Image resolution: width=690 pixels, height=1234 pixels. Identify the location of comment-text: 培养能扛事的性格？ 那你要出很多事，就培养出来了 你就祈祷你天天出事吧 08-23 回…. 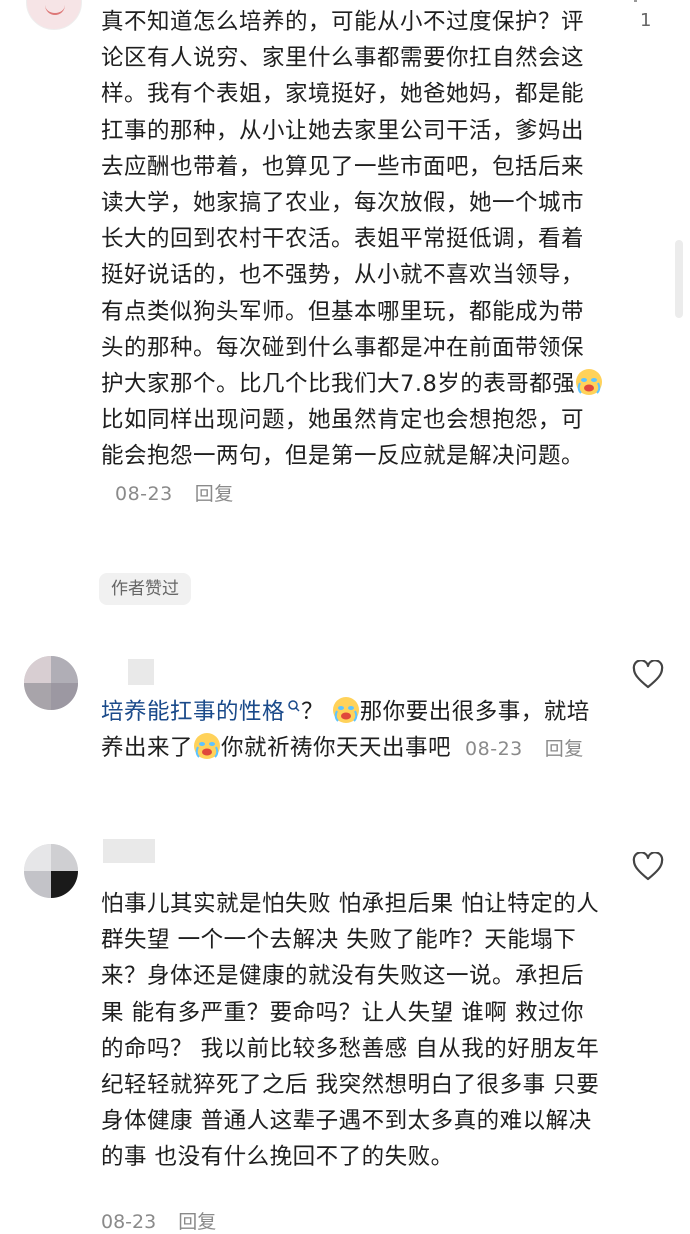
(353, 730).